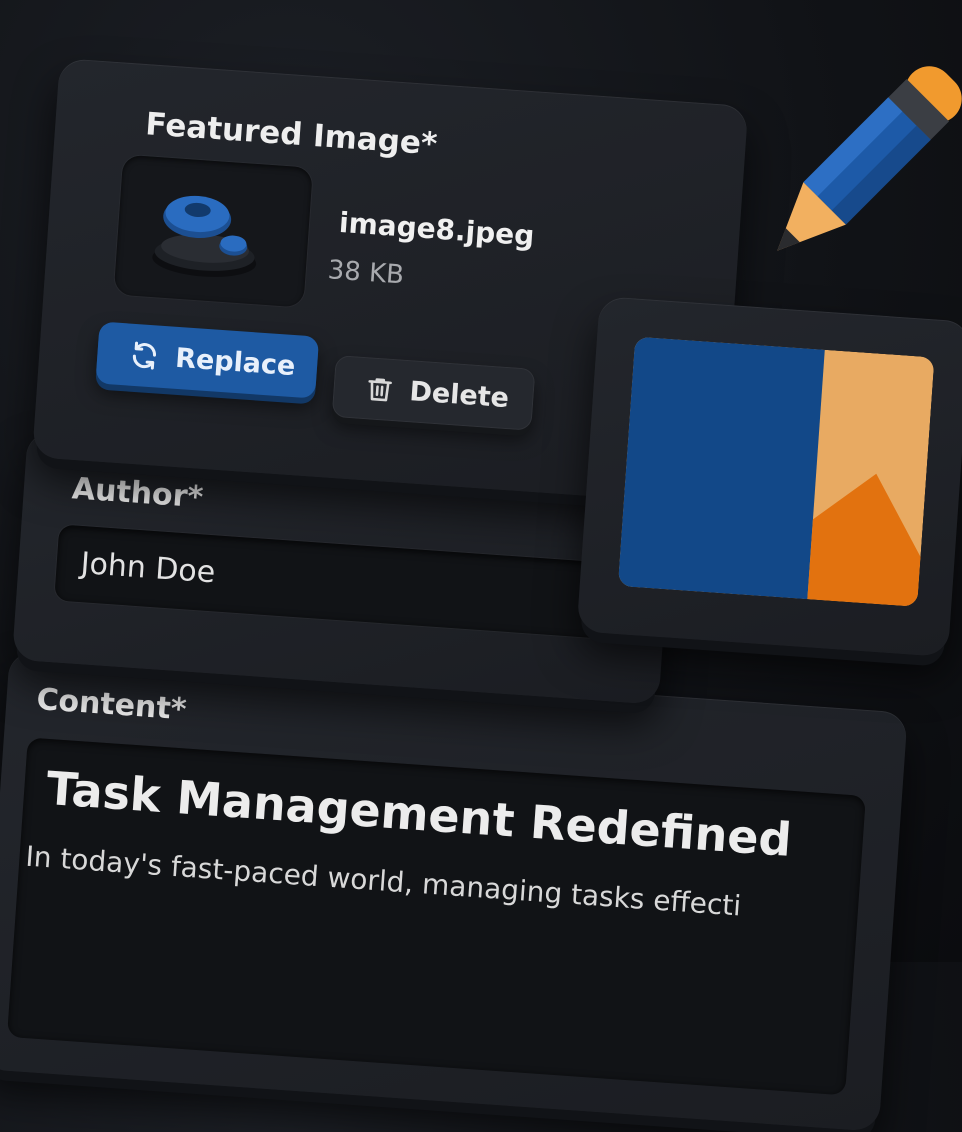 Image resolution: width=962 pixels, height=1132 pixels. I want to click on thumbnail-object-icon, so click(204, 236).